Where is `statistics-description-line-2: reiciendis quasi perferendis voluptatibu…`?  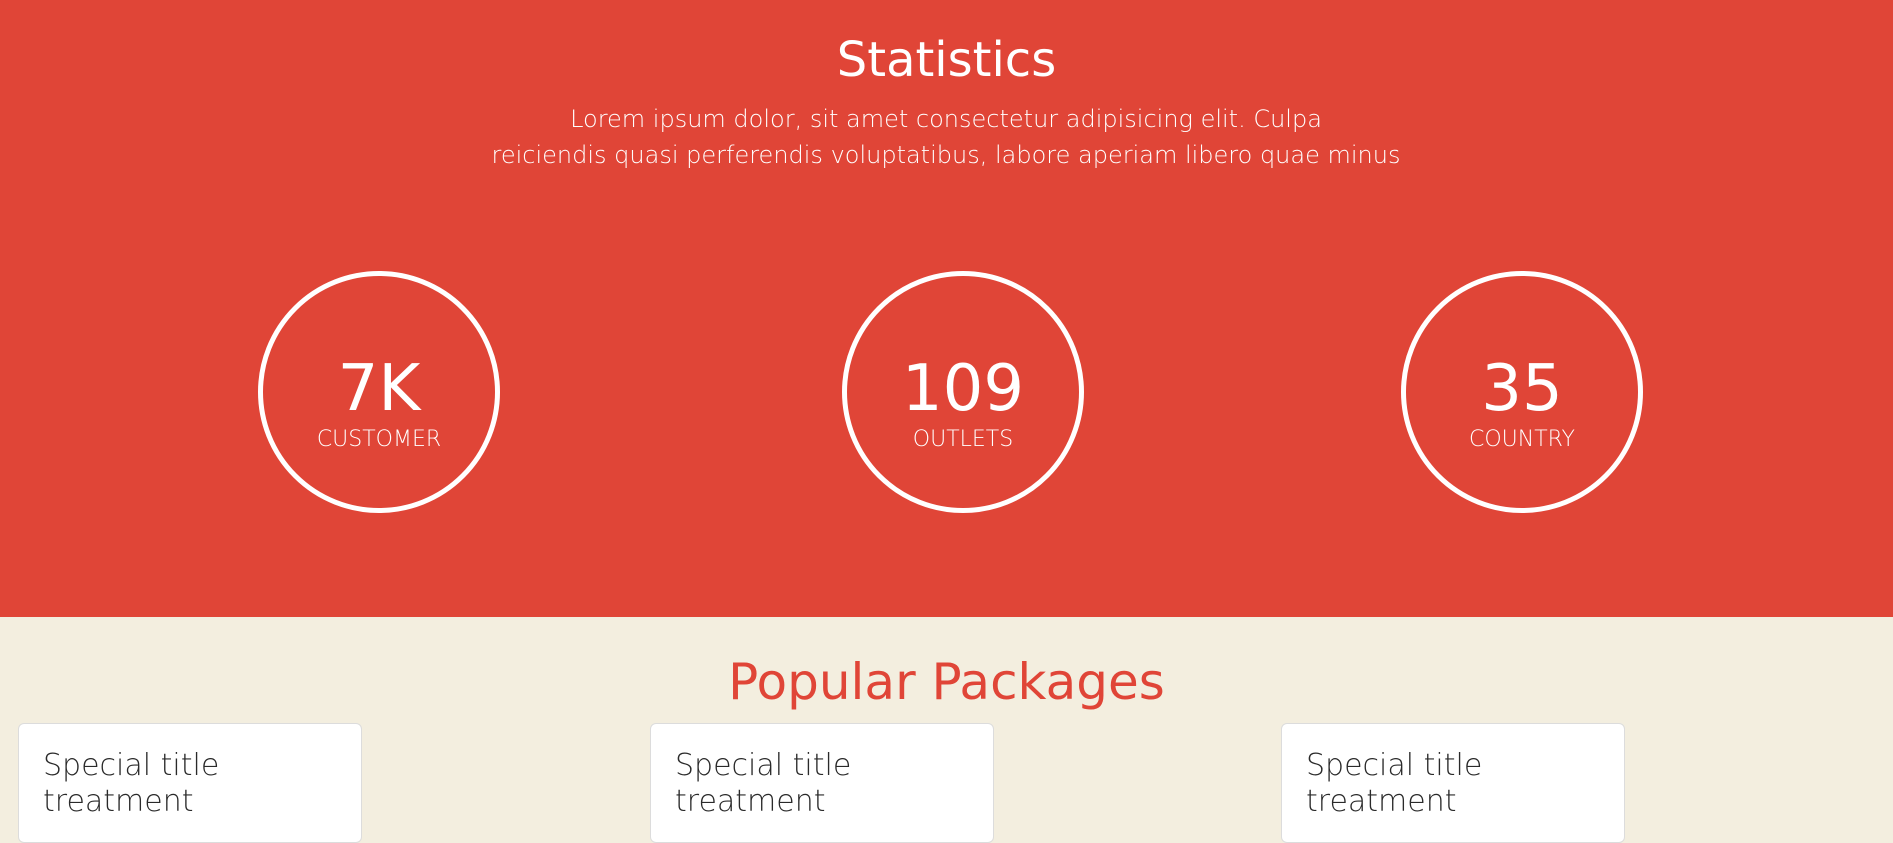 statistics-description-line-2: reiciendis quasi perferendis voluptatibu… is located at coordinates (946, 155).